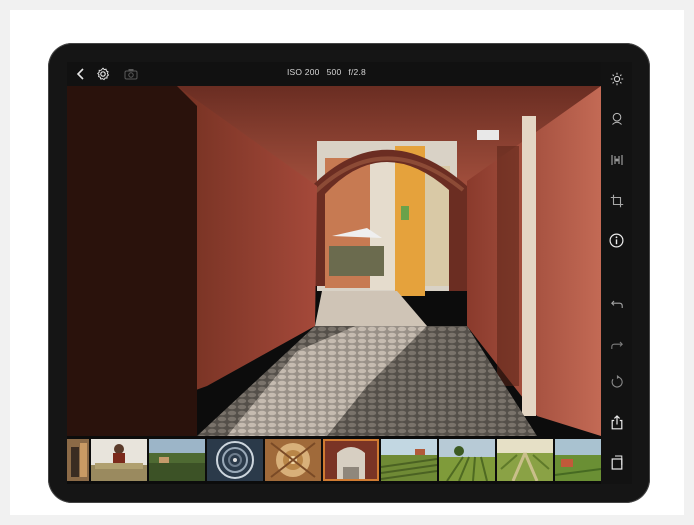 This screenshot has width=694, height=525. Describe the element at coordinates (616, 273) in the screenshot. I see `right-toolbar` at that location.